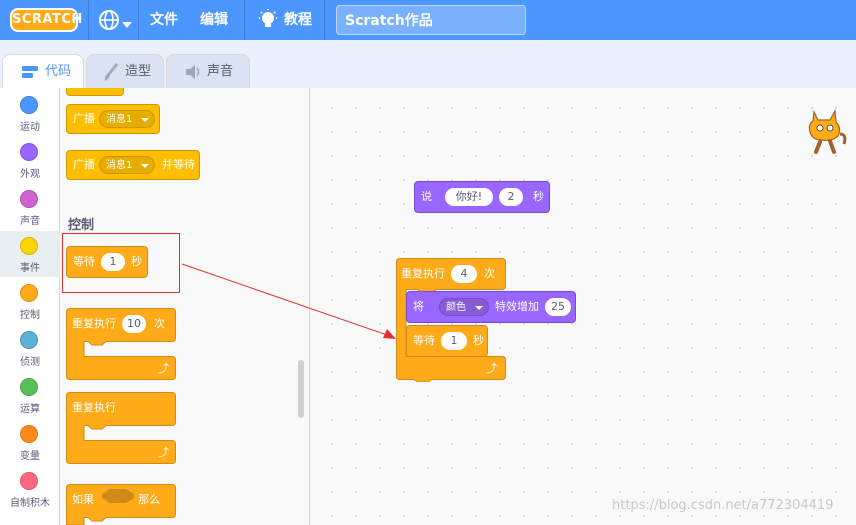 The width and height of the screenshot is (856, 525). I want to click on section-title-control: 控制, so click(81, 225).